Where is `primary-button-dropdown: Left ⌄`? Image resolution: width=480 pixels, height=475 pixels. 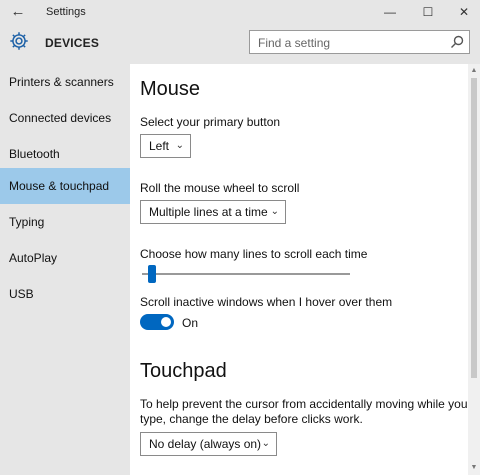
primary-button-dropdown: Left ⌄ is located at coordinates (165, 146).